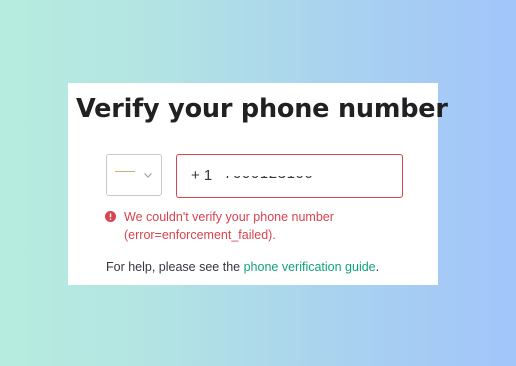 The width and height of the screenshot is (516, 366). What do you see at coordinates (200, 235) in the screenshot?
I see `error-line-2: (error=enforcement_failed).` at bounding box center [200, 235].